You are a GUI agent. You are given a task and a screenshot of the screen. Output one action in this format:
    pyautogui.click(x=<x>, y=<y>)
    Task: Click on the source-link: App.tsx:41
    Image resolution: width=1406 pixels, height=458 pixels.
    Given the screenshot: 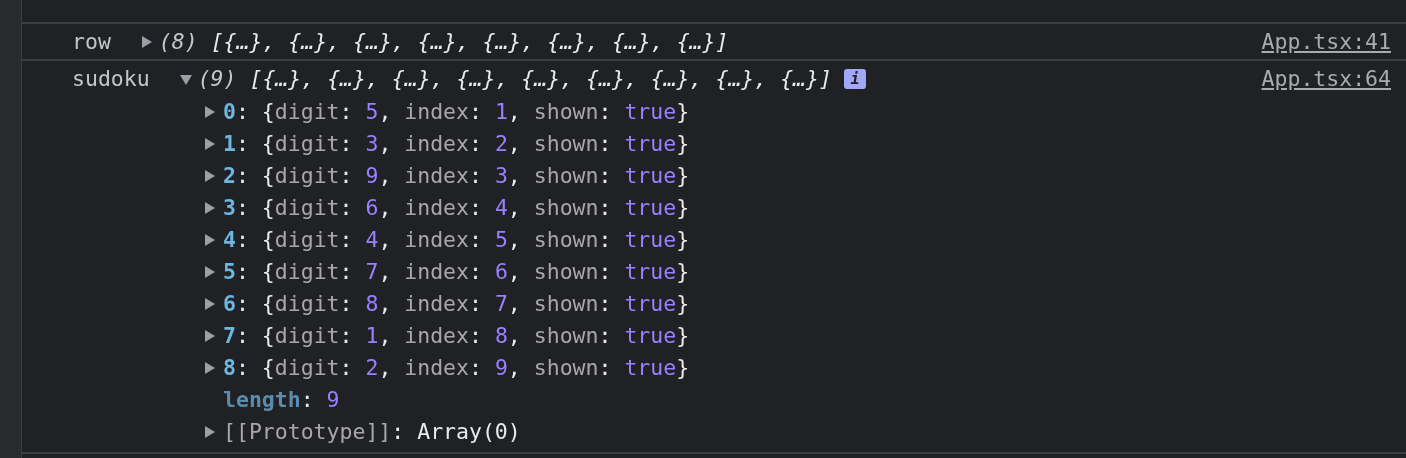 What is the action you would take?
    pyautogui.click(x=1326, y=42)
    